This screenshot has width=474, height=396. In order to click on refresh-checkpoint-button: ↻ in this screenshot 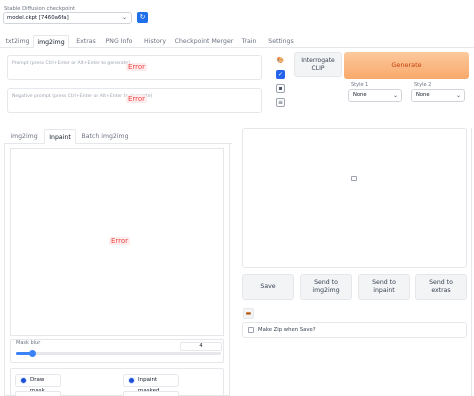, I will do `click(142, 17)`.